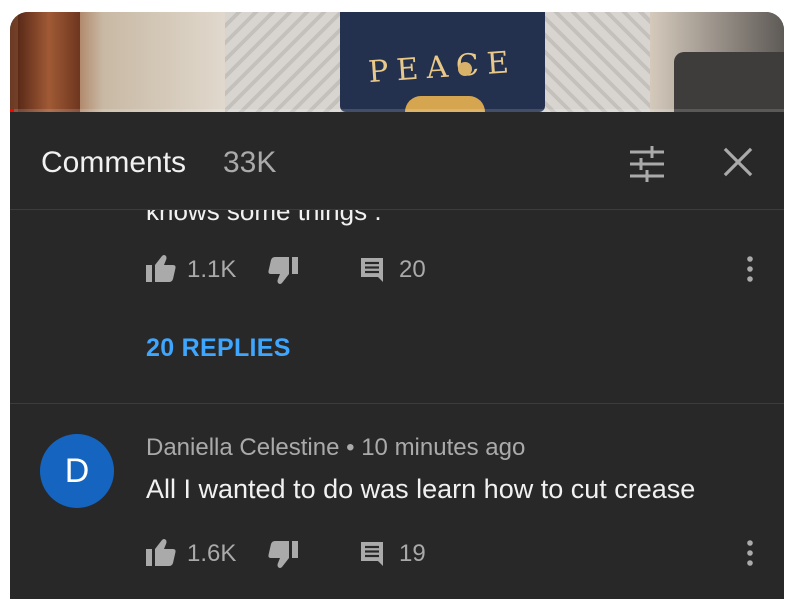 This screenshot has width=797, height=599. Describe the element at coordinates (412, 269) in the screenshot. I see `reply-count: 20` at that location.